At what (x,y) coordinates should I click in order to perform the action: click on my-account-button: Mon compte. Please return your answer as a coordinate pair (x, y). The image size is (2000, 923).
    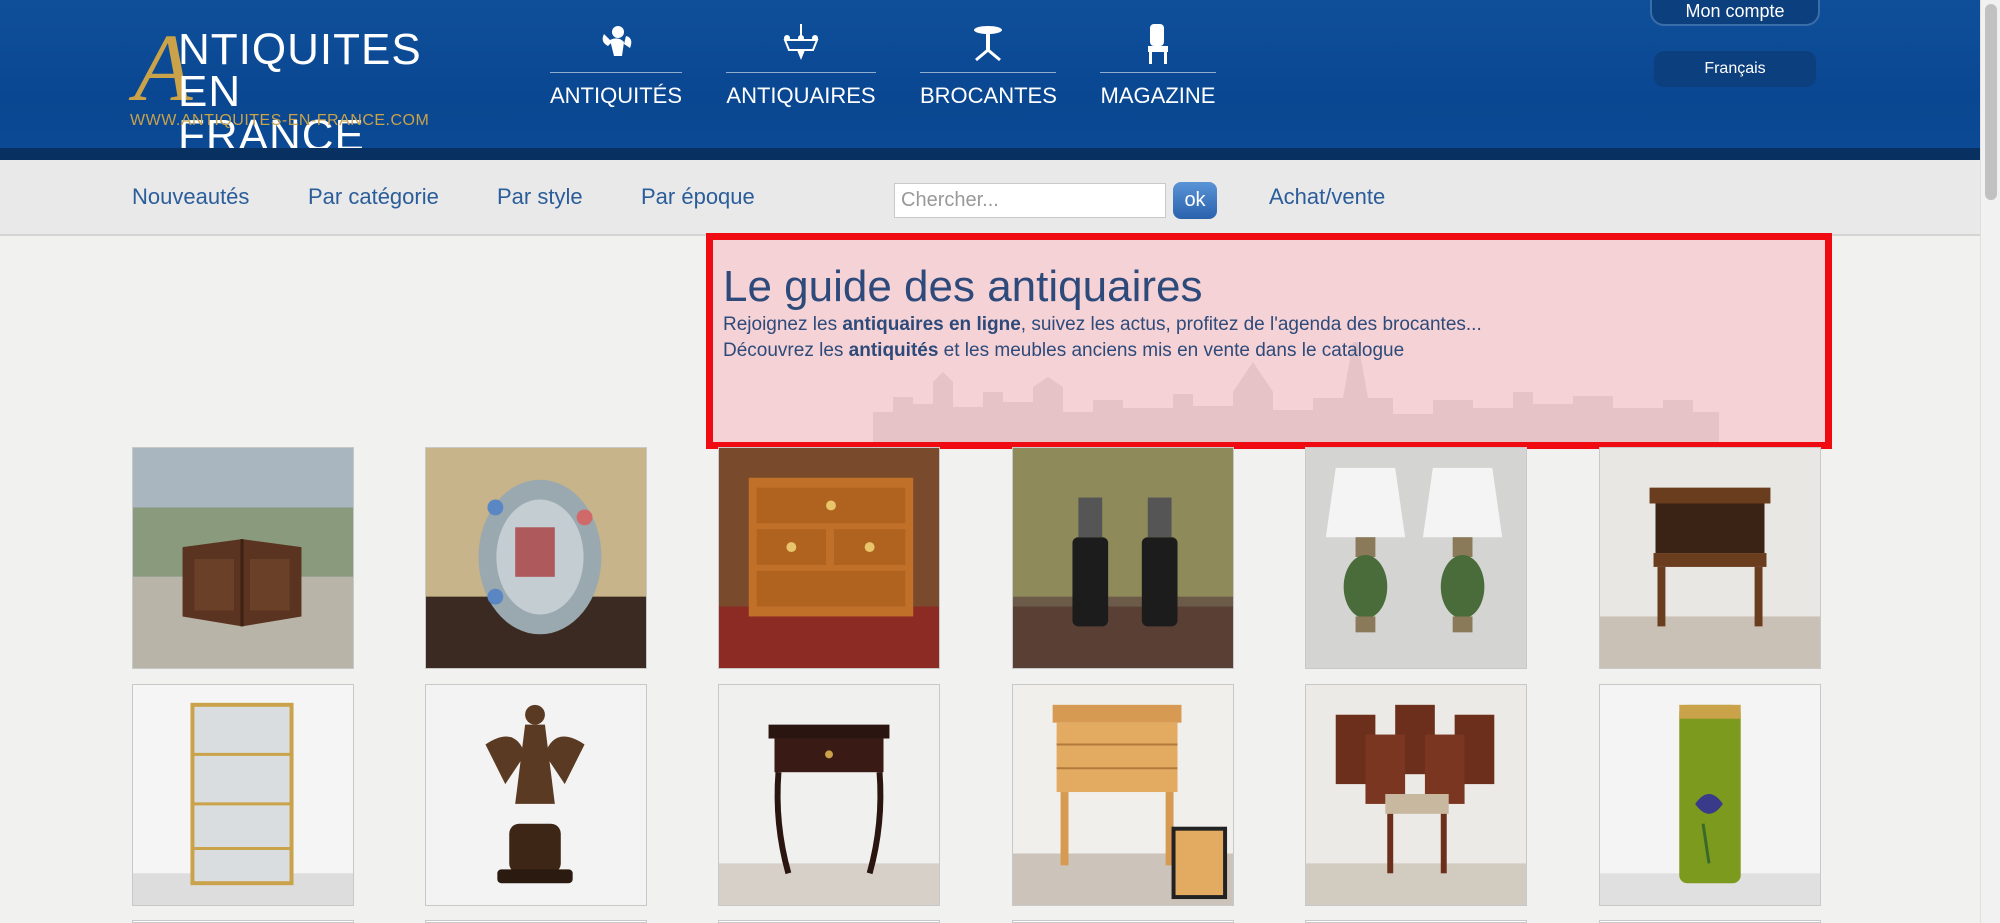
    Looking at the image, I should click on (1735, 13).